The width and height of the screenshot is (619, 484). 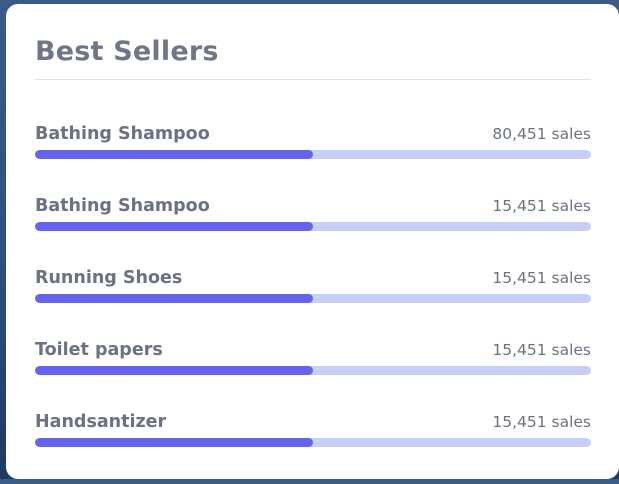 What do you see at coordinates (313, 232) in the screenshot?
I see `list-item: Bathing Shampoo 15,451 sales` at bounding box center [313, 232].